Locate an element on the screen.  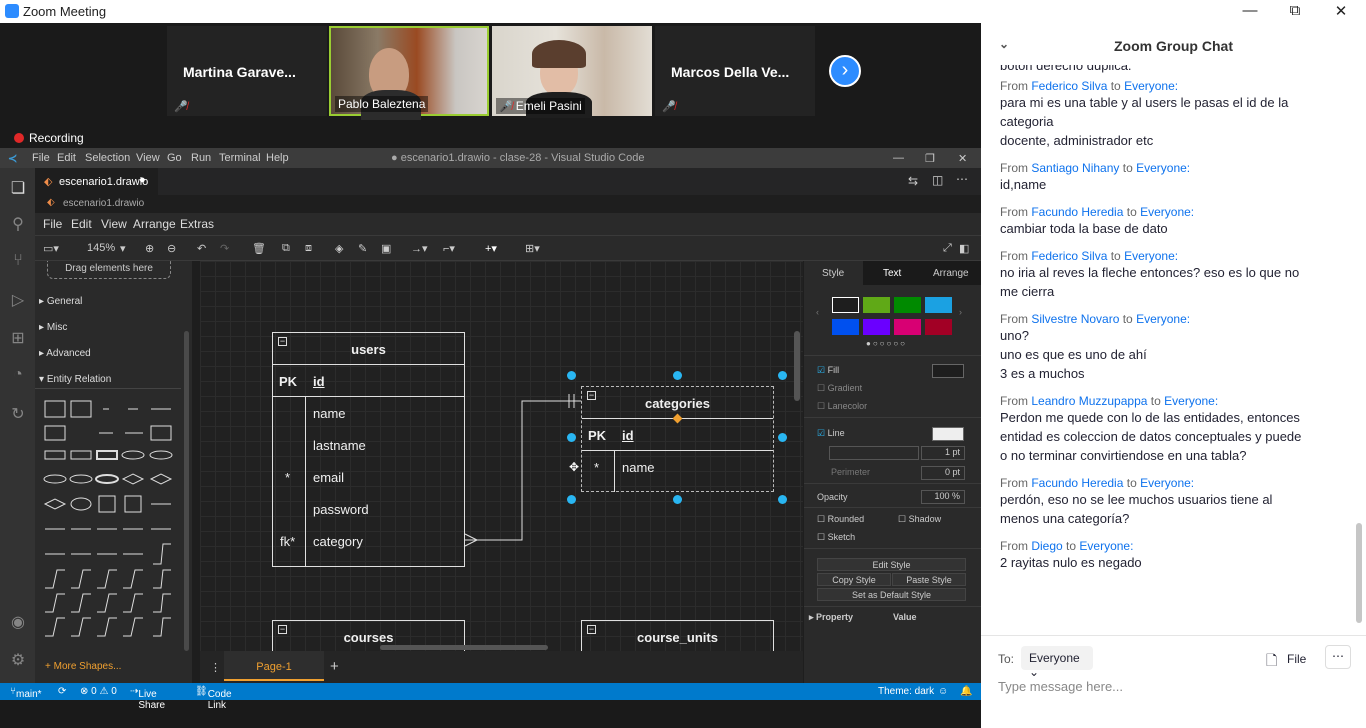
vs-menu-selection: Selection is located at coordinates (107, 158).